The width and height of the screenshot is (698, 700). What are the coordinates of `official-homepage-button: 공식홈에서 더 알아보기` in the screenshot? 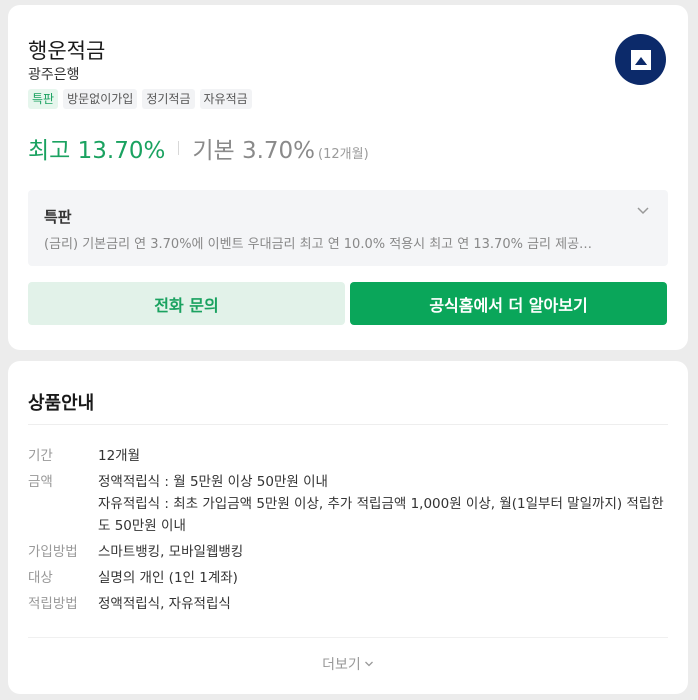 It's located at (508, 303).